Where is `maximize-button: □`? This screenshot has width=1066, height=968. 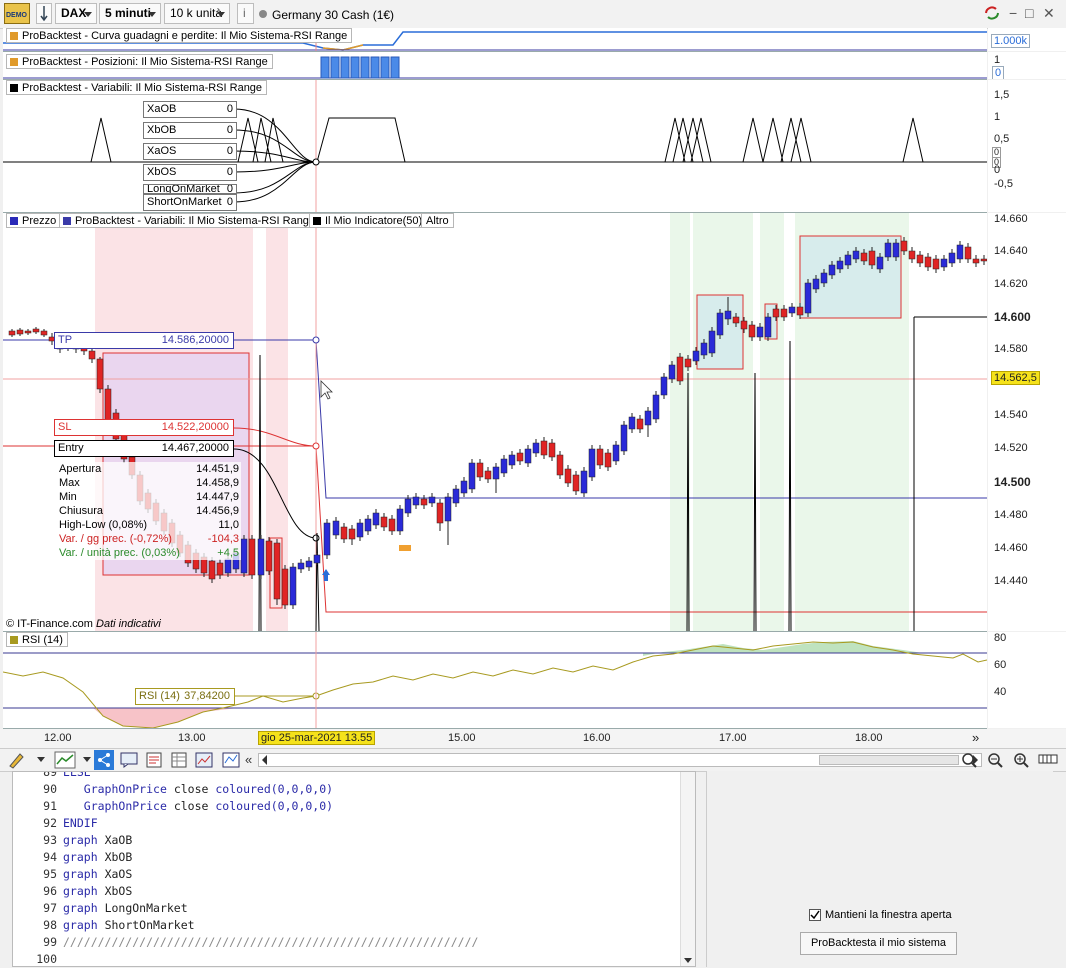
maximize-button: □ is located at coordinates (1029, 13).